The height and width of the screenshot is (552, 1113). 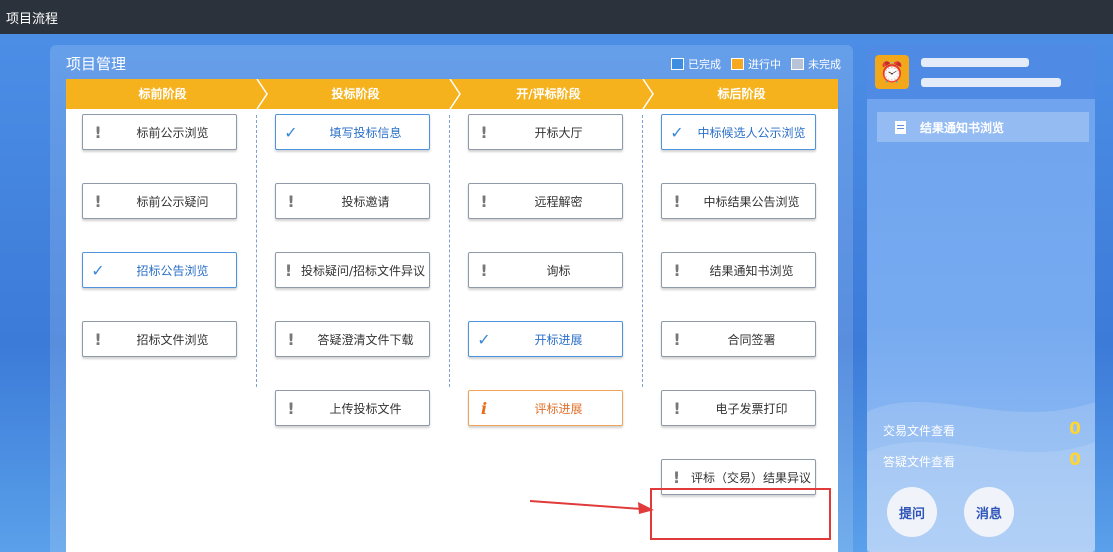 I want to click on step-button: ! 标前公示浏览, so click(x=159, y=132).